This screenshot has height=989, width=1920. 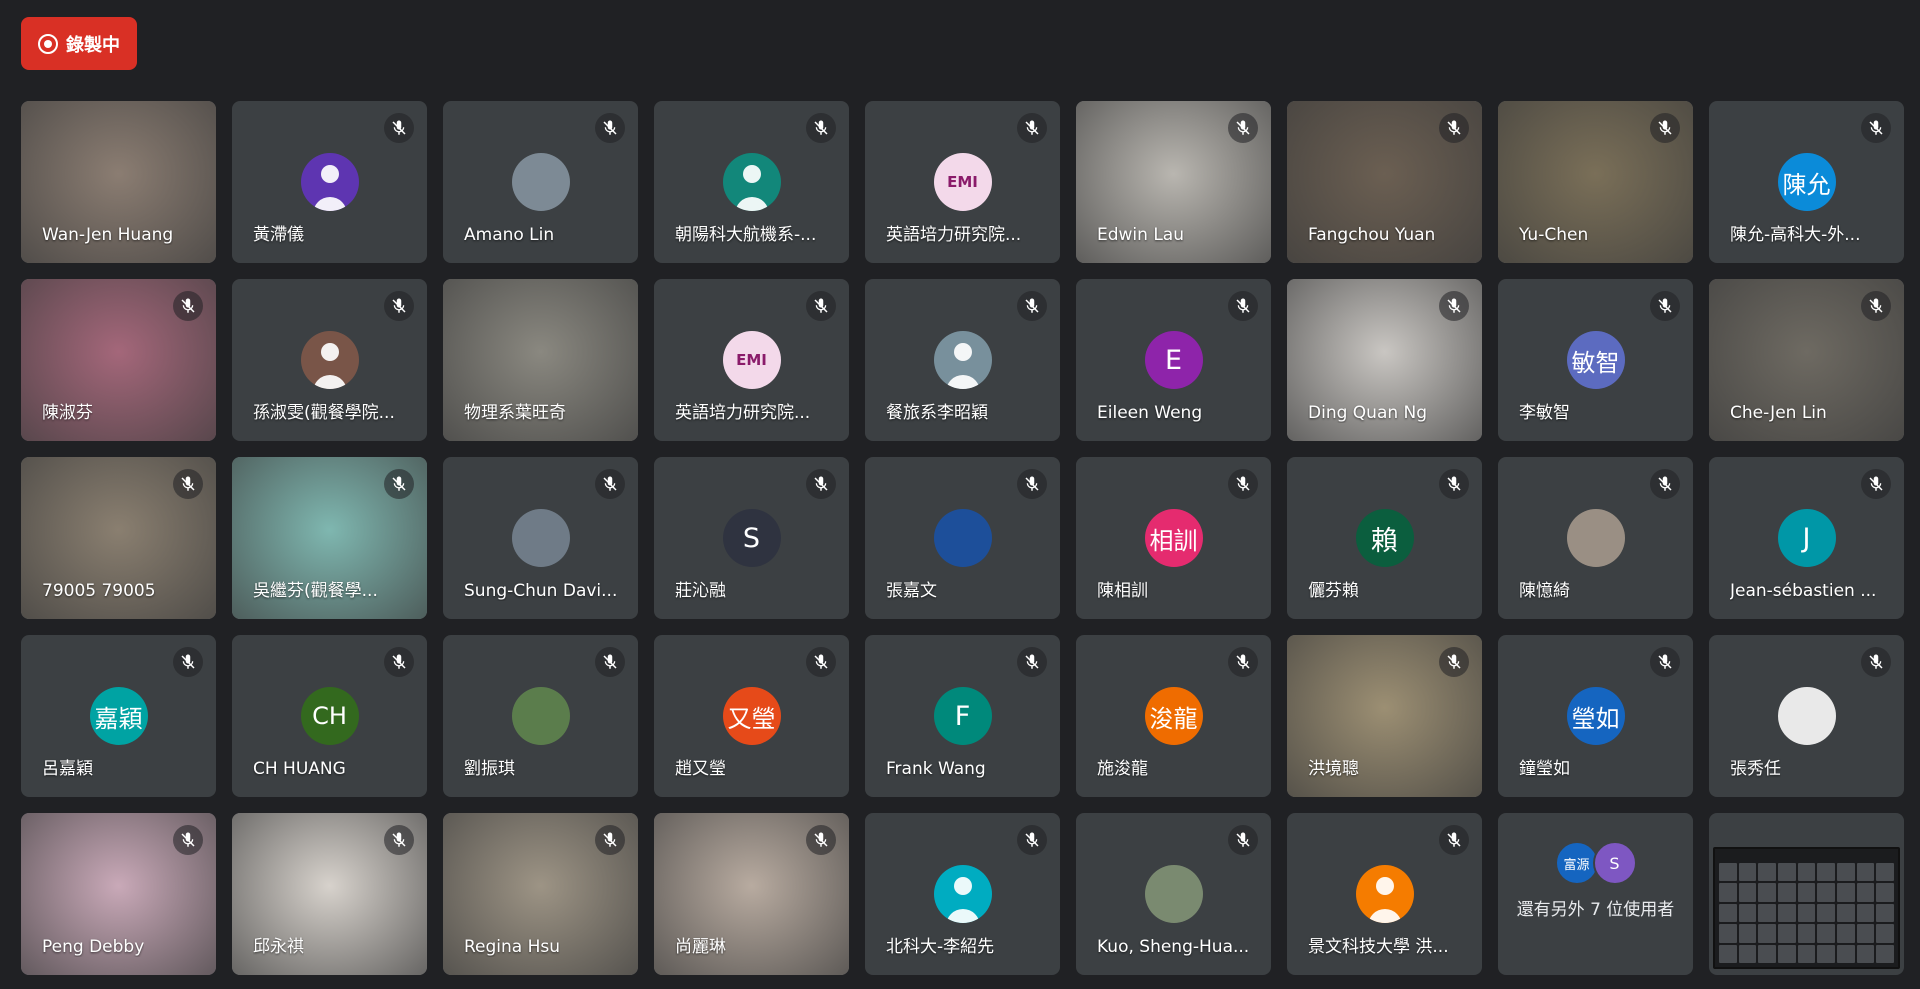 I want to click on participant-tile: 相訓 陳相訓, so click(x=1173, y=538).